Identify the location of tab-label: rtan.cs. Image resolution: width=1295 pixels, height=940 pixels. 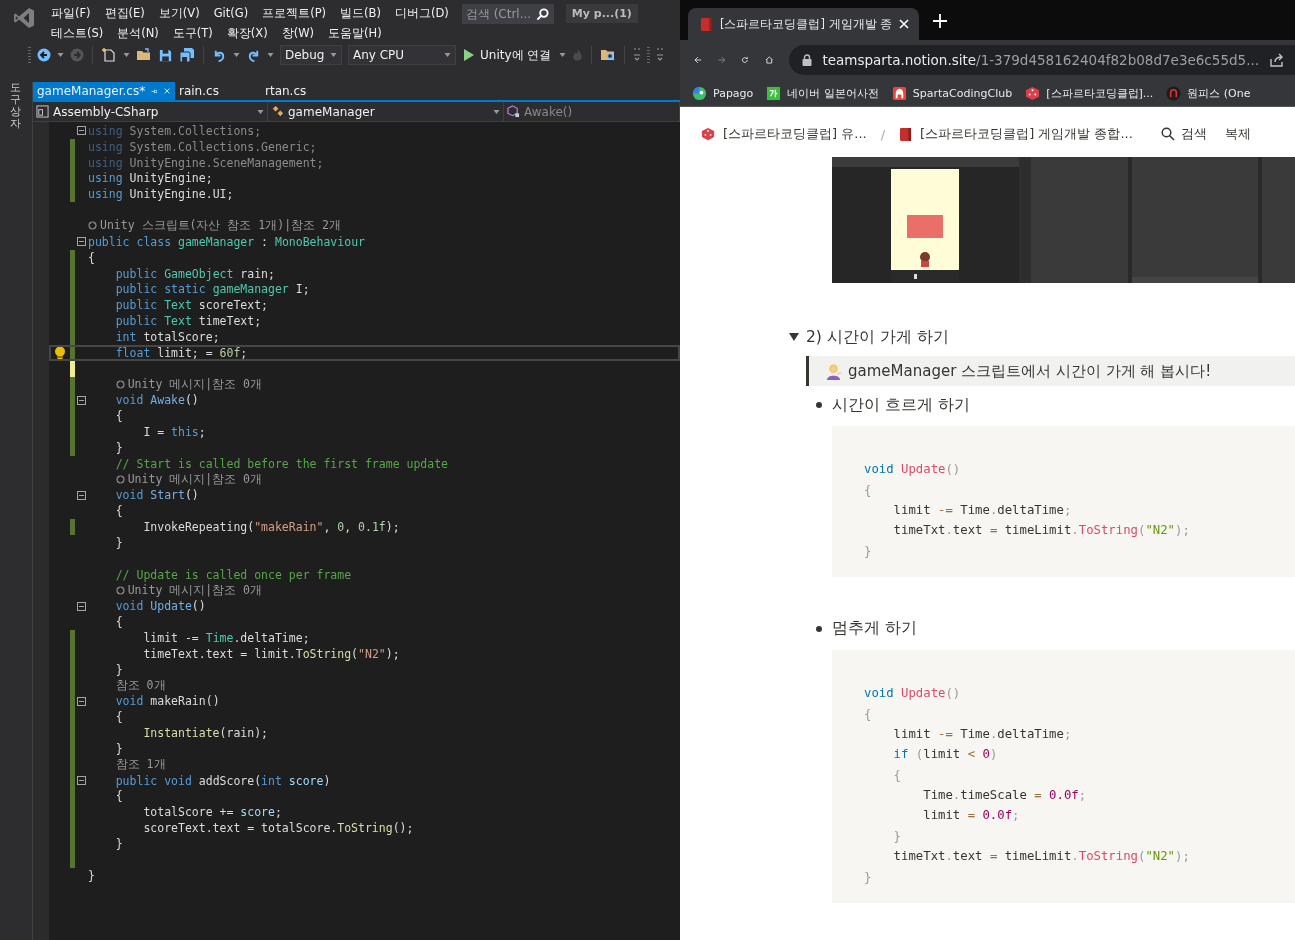
(286, 91).